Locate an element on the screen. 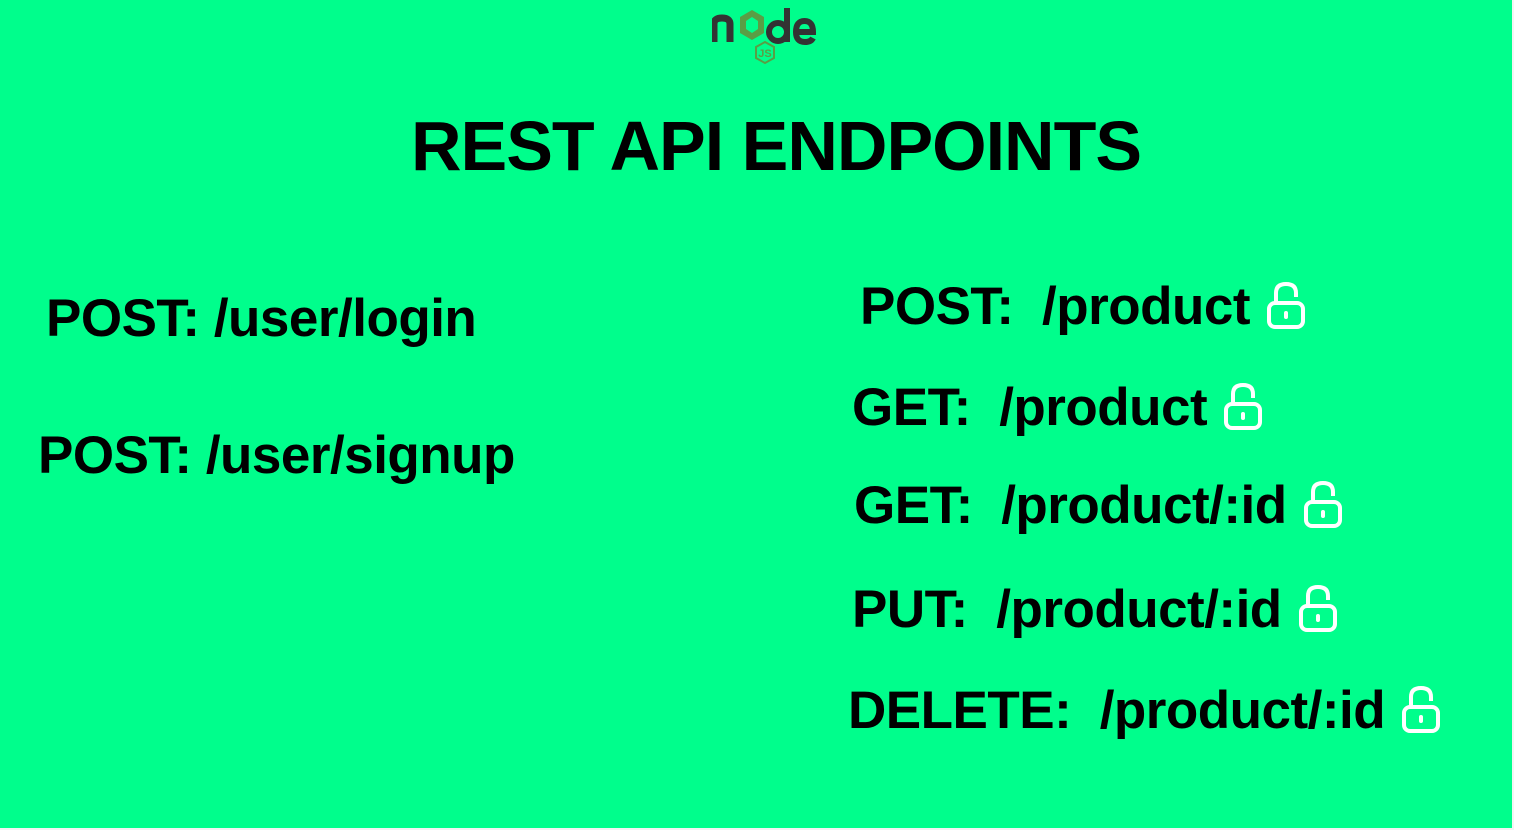 Image resolution: width=1514 pixels, height=830 pixels. endpoint-user-signup: POST: /user/signup is located at coordinates (276, 456).